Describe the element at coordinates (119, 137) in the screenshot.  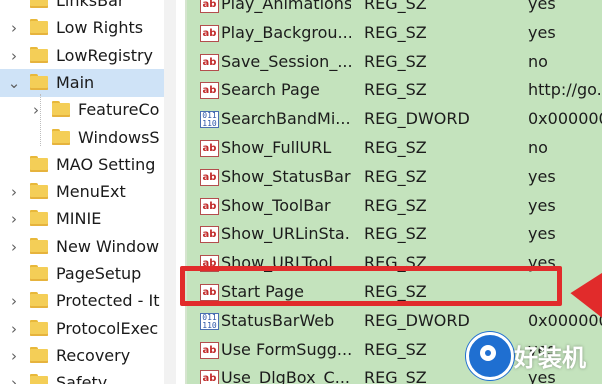
I see `tree-item-label: WindowsS` at that location.